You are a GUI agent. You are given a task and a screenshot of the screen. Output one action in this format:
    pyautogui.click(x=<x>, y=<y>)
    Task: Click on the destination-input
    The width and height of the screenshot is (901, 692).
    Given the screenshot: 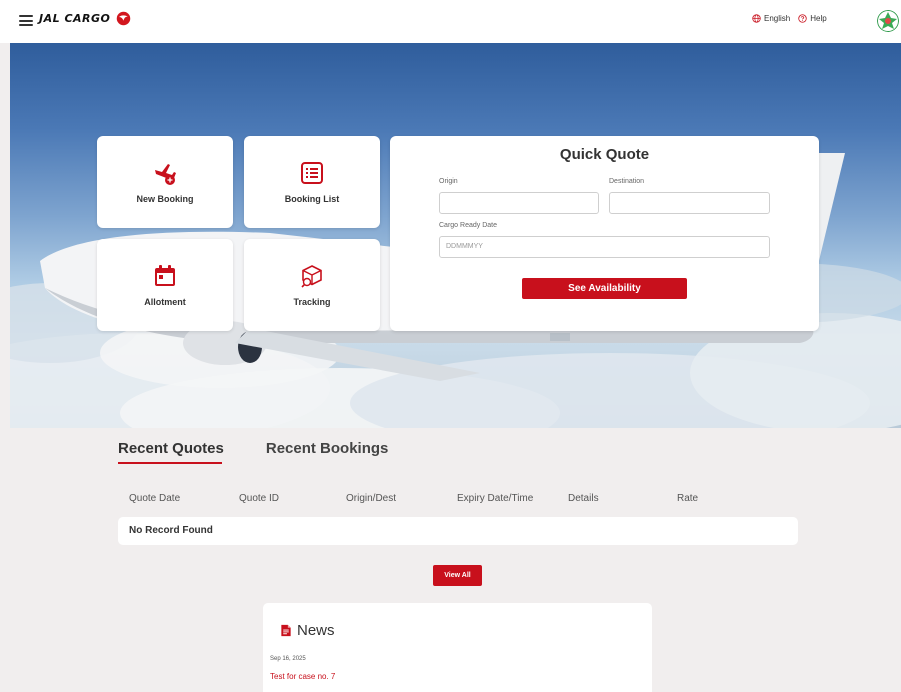 What is the action you would take?
    pyautogui.click(x=689, y=203)
    